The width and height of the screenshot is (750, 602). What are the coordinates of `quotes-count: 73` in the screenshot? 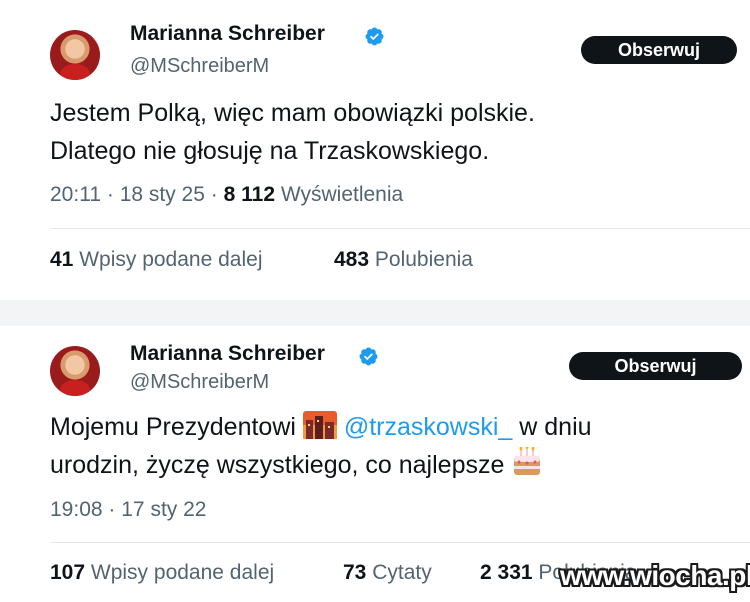 It's located at (355, 572).